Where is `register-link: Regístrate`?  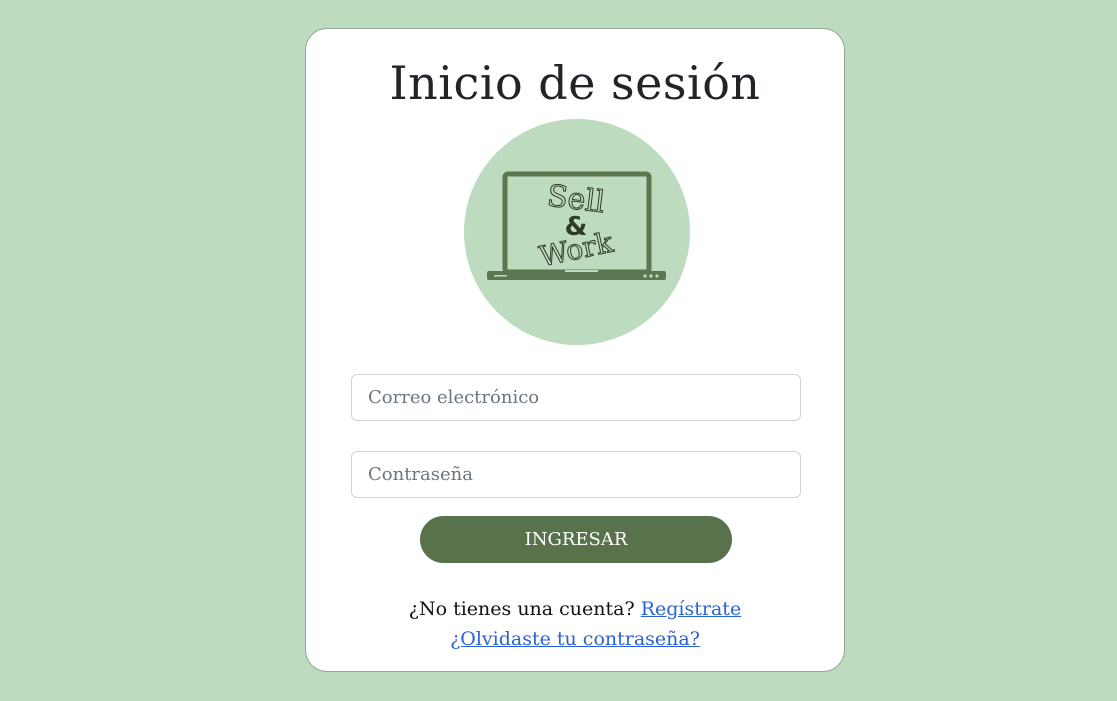 register-link: Regístrate is located at coordinates (691, 609).